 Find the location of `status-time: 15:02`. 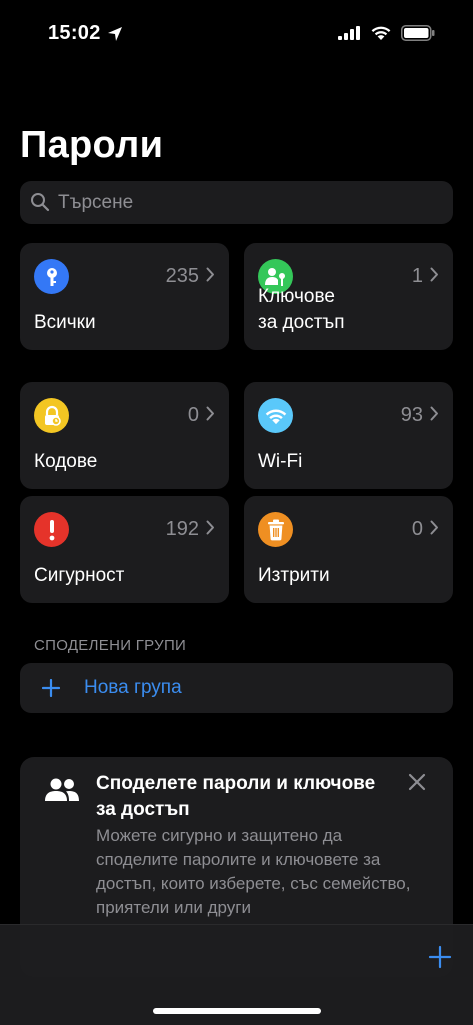

status-time: 15:02 is located at coordinates (74, 33).